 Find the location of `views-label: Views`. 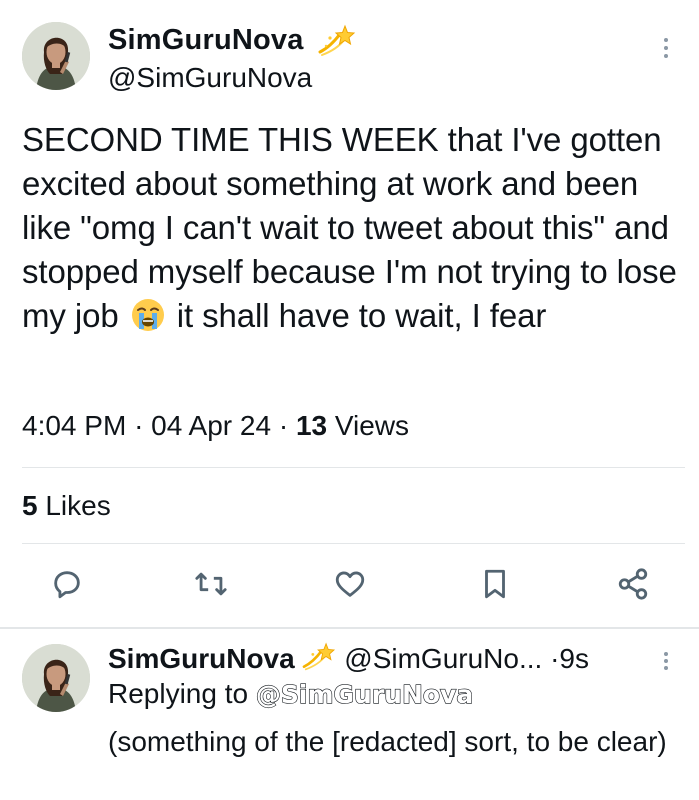

views-label: Views is located at coordinates (372, 425).